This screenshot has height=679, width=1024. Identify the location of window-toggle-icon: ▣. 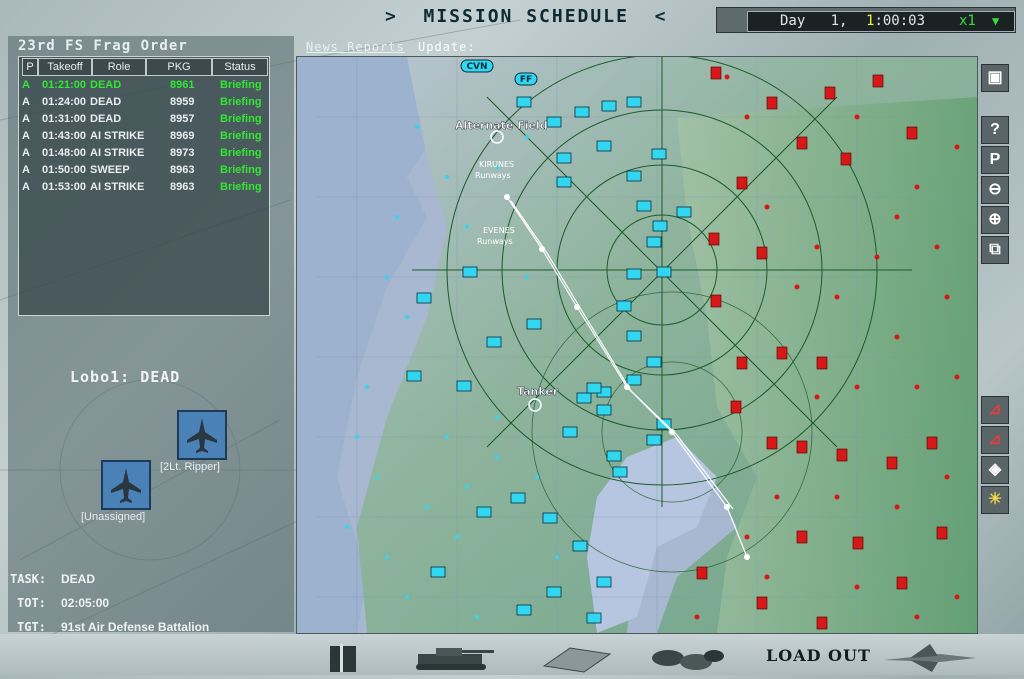
(995, 78).